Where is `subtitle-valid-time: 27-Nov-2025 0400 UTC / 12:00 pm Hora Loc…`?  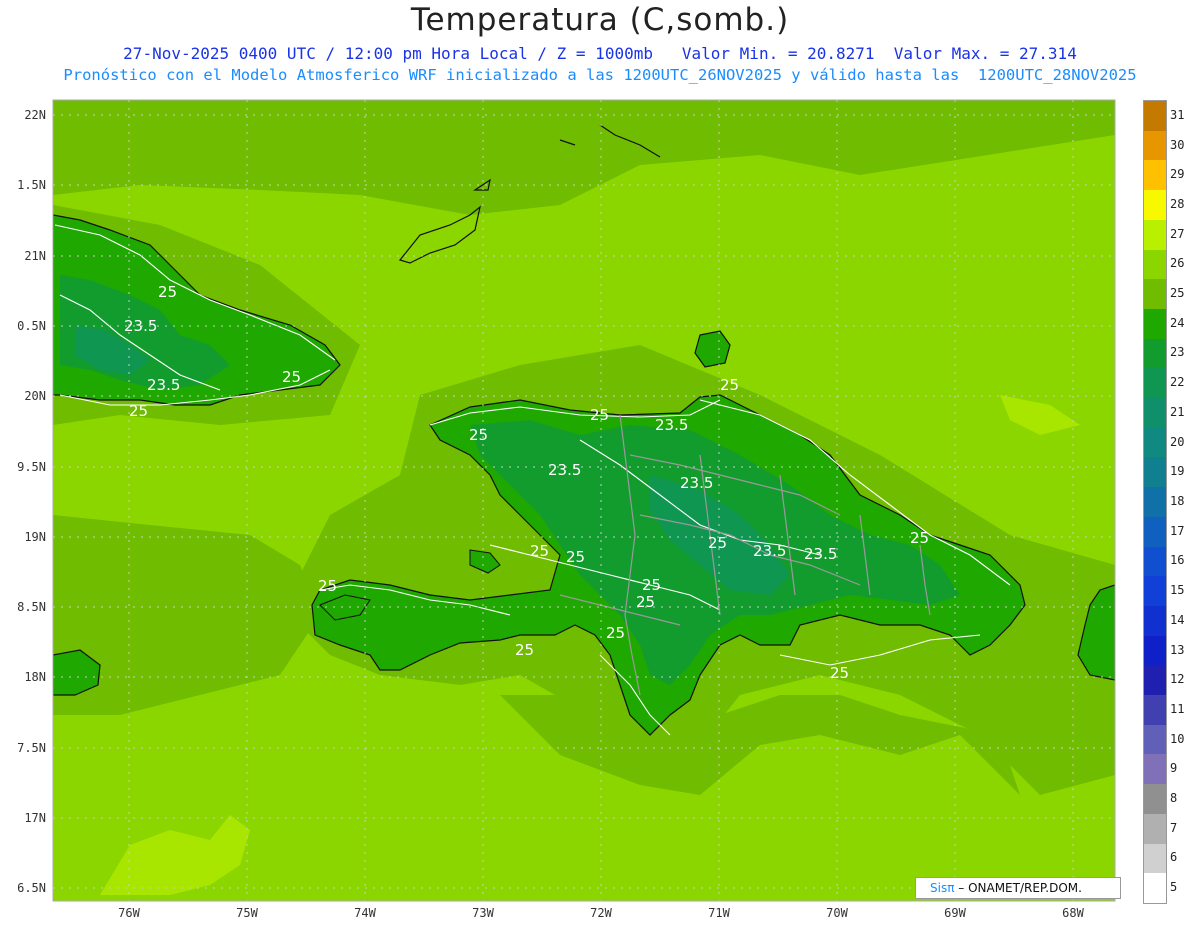 subtitle-valid-time: 27-Nov-2025 0400 UTC / 12:00 pm Hora Loc… is located at coordinates (600, 53).